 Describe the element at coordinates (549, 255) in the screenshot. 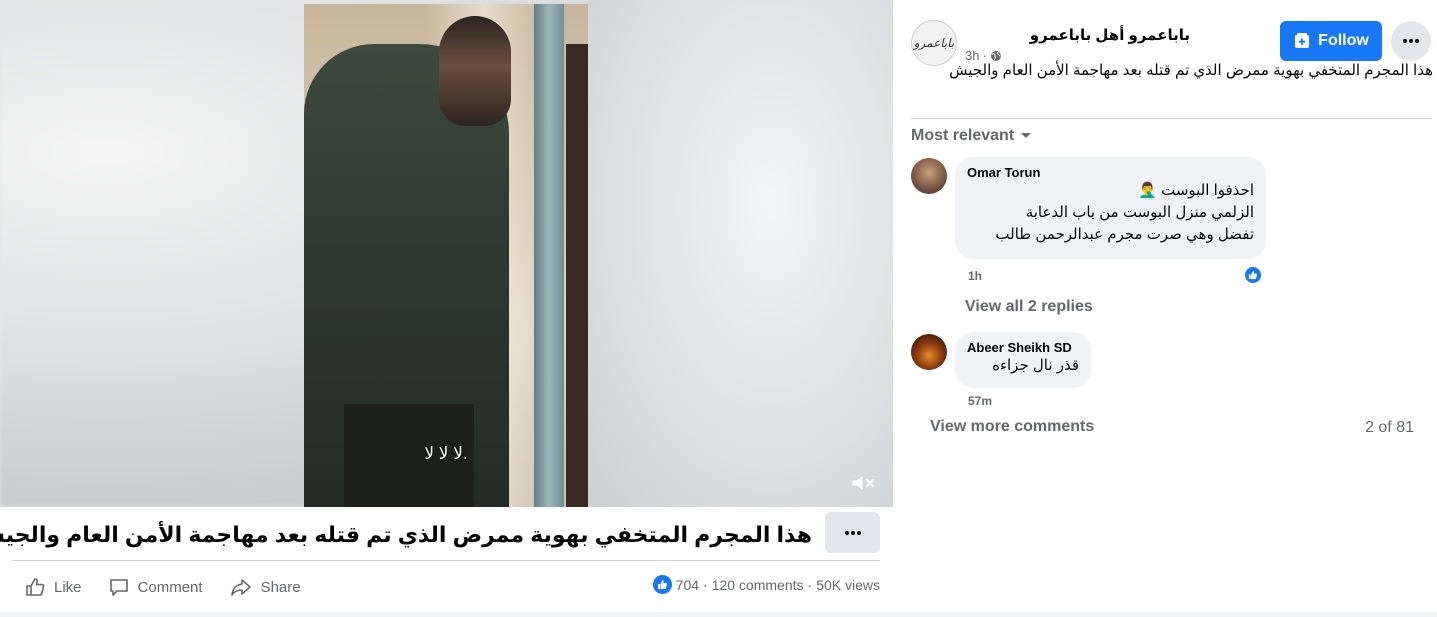

I see `video-door-frame` at that location.